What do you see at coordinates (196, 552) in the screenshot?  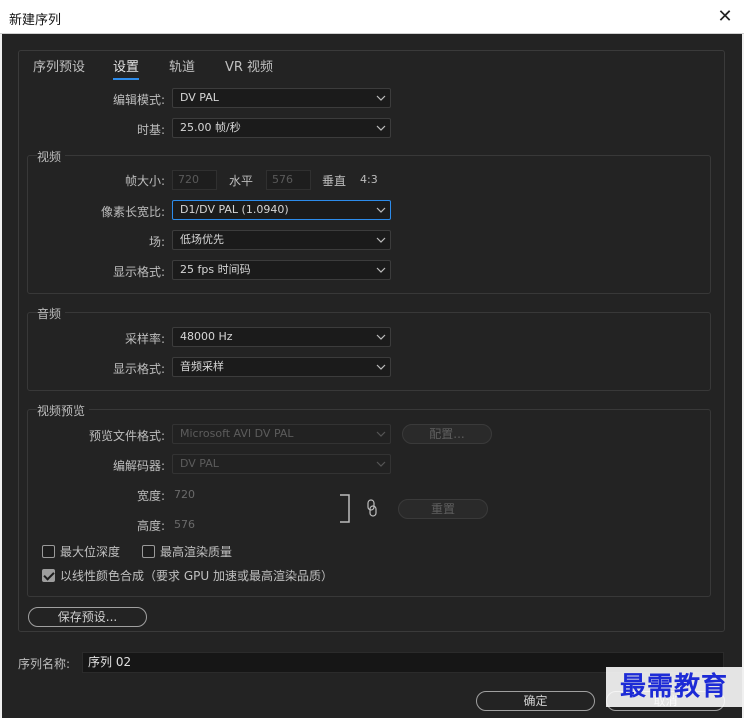 I see `max-render-quality-label: 最高渲染质量` at bounding box center [196, 552].